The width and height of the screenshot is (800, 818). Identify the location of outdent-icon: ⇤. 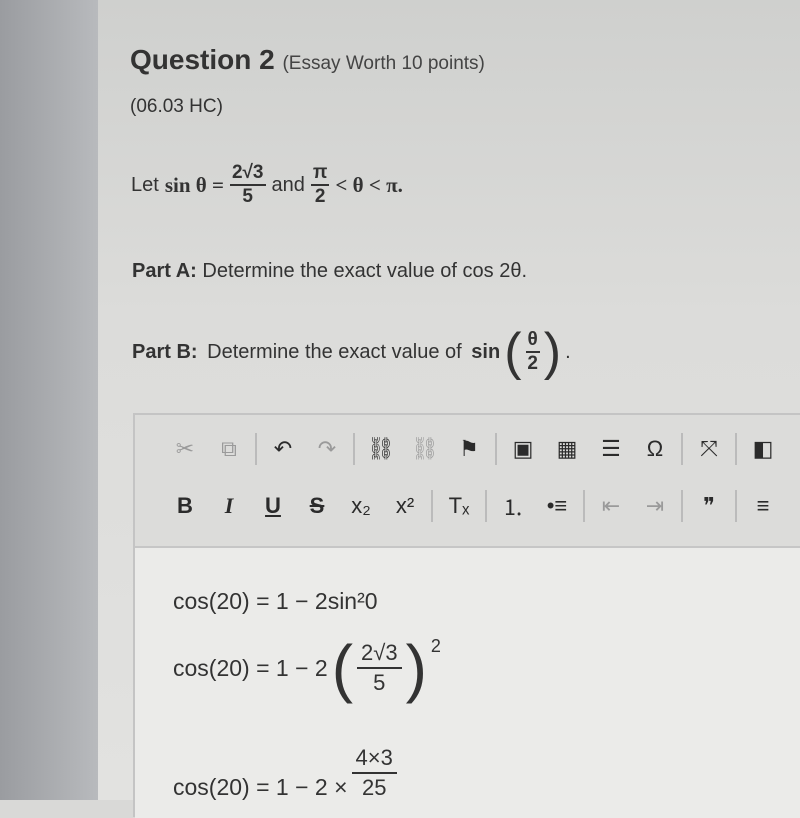
(611, 505).